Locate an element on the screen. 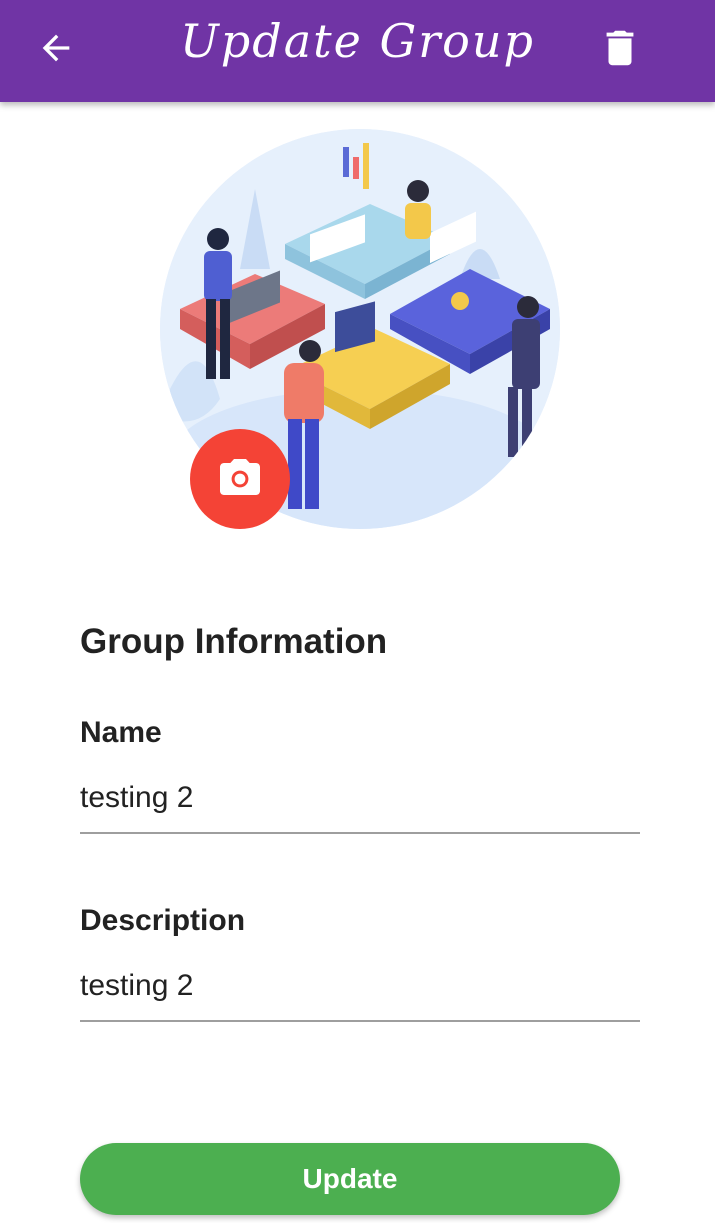 Image resolution: width=715 pixels, height=1223 pixels. name-label: Name is located at coordinates (121, 732).